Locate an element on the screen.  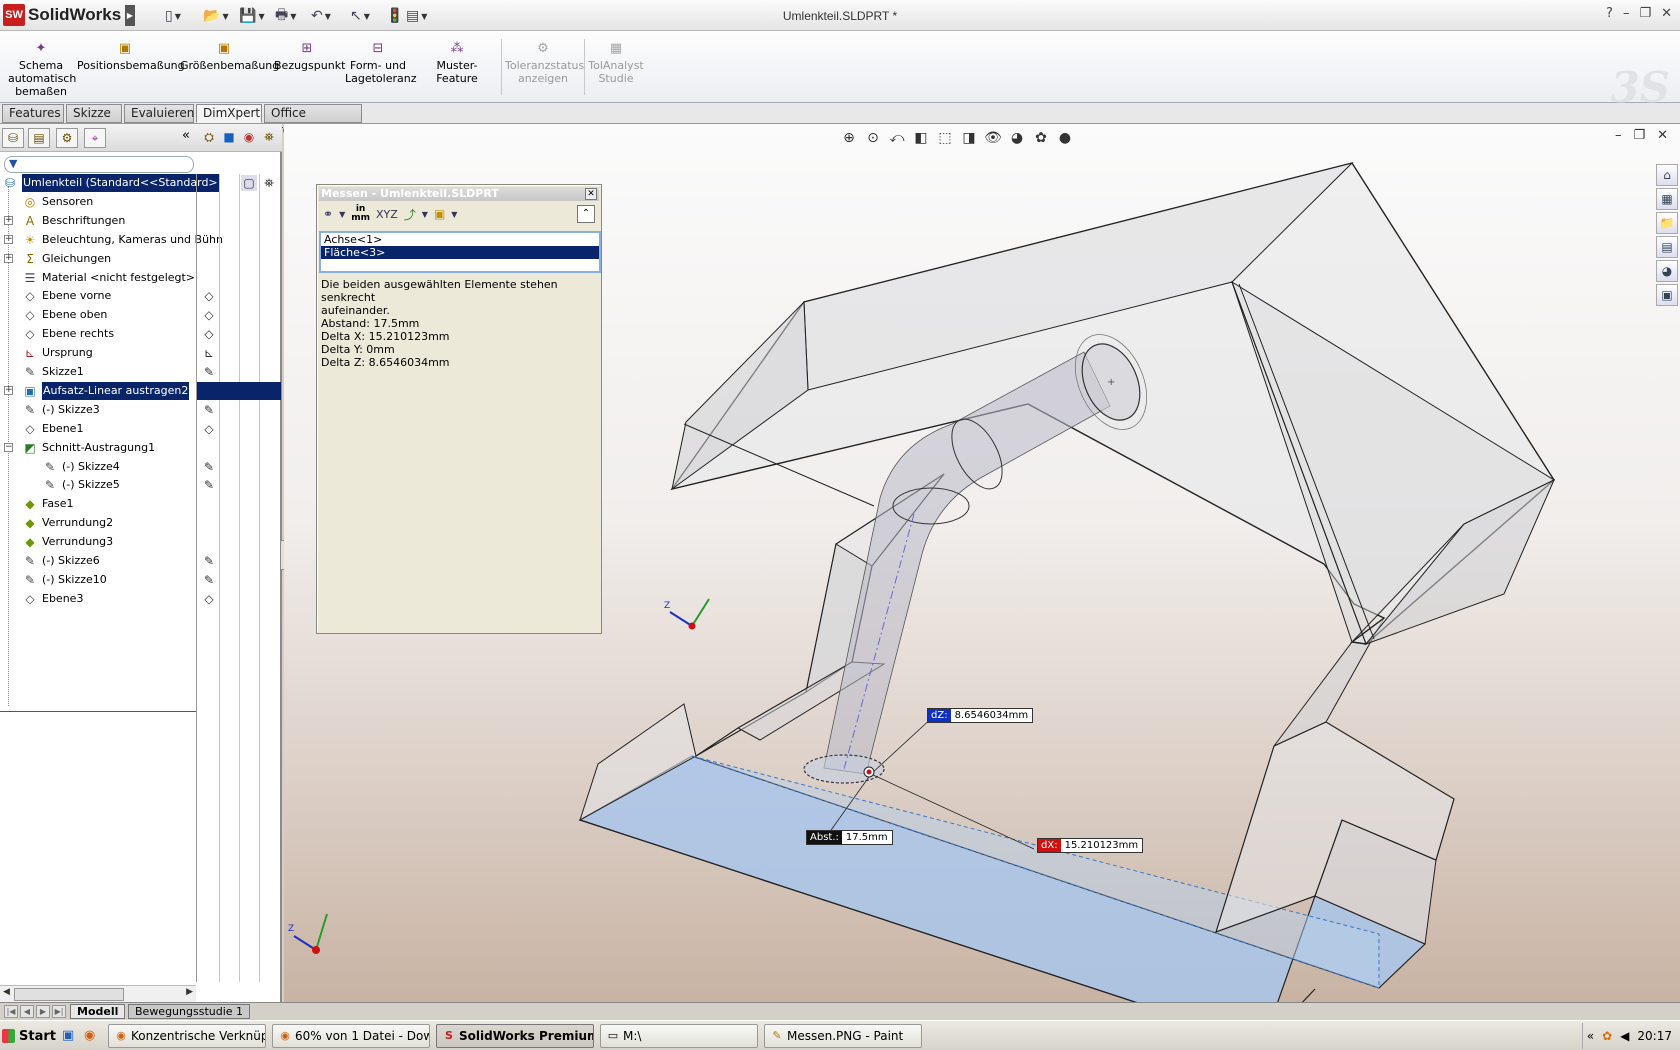
next-tab-icon: ▶ is located at coordinates (43, 1011).